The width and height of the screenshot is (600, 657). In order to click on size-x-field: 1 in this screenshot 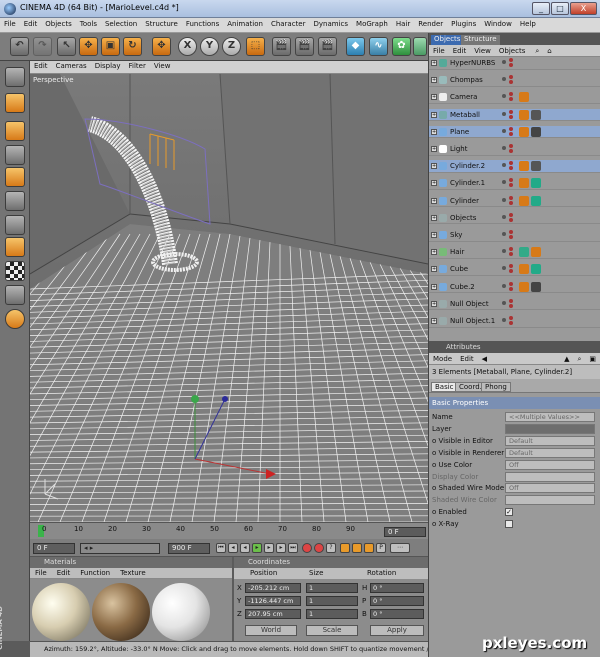, I will do `click(332, 588)`.